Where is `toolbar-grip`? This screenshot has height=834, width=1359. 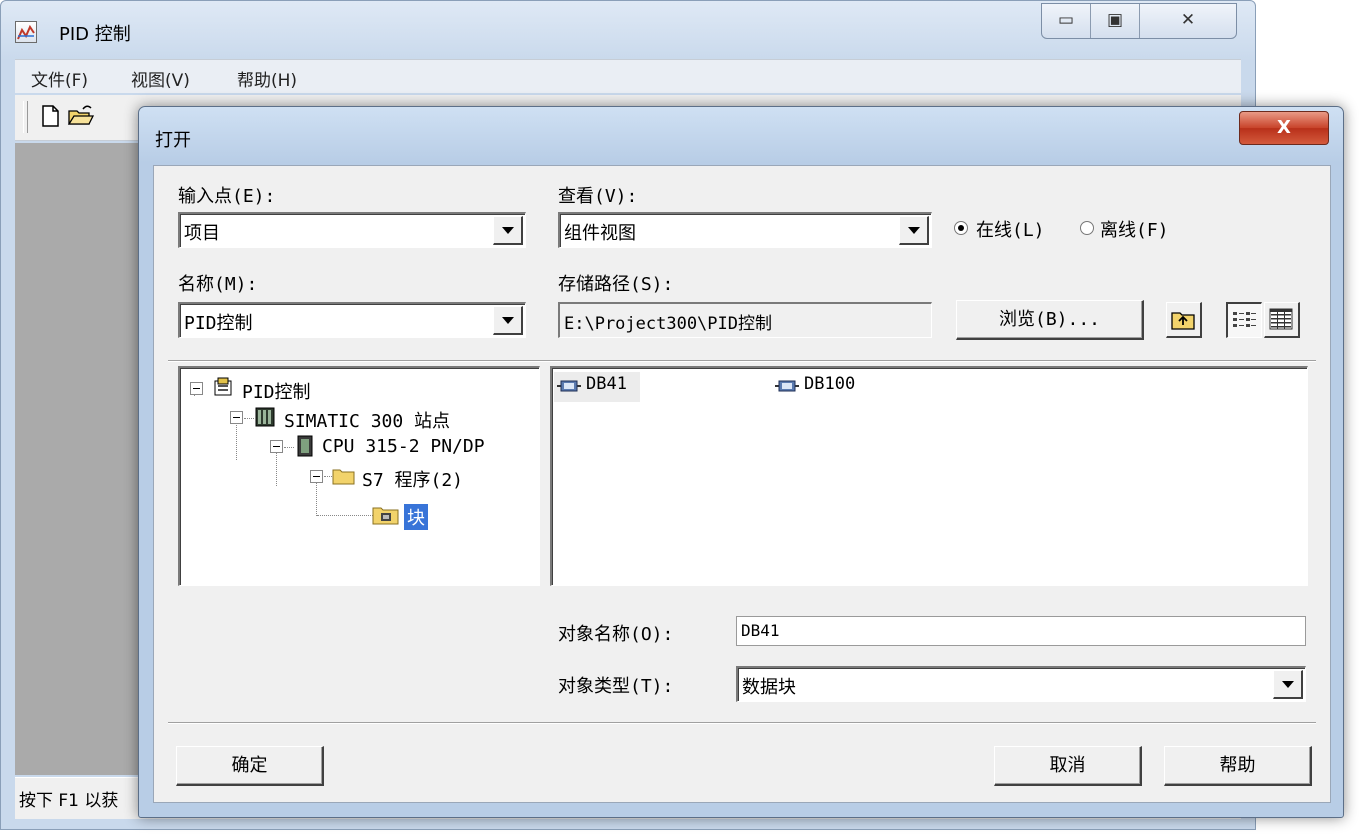
toolbar-grip is located at coordinates (25, 117).